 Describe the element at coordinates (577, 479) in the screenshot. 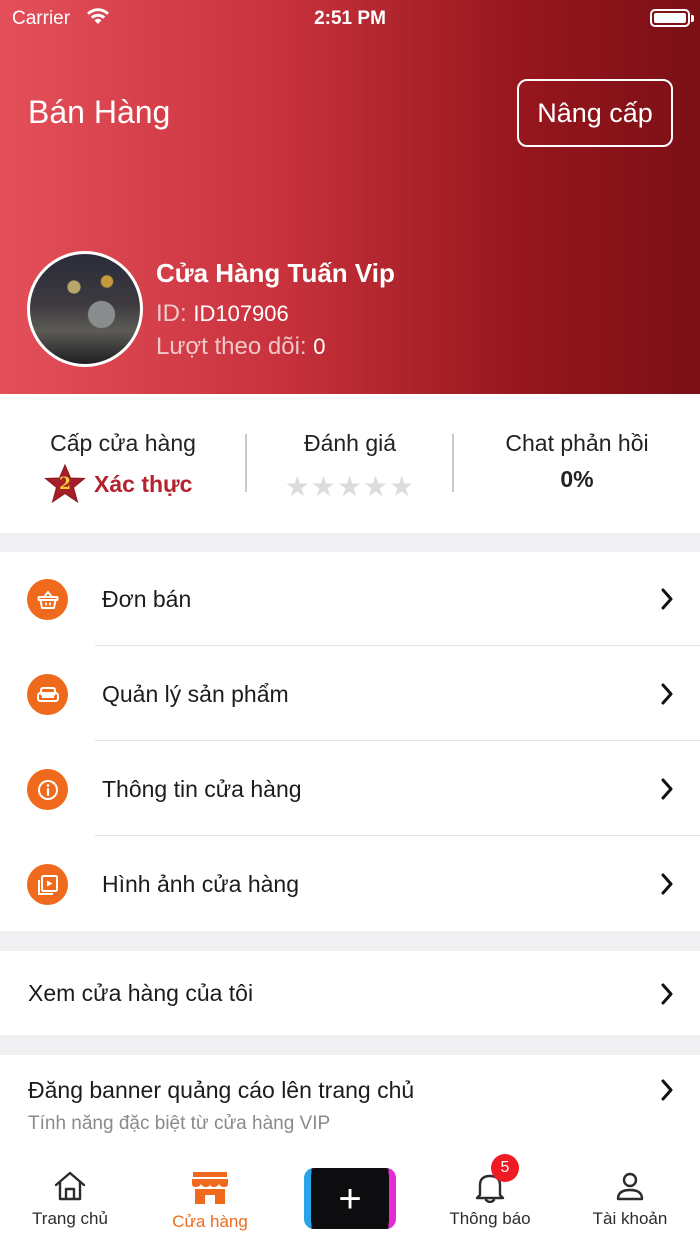

I see `stat-chat-value: 0%` at that location.